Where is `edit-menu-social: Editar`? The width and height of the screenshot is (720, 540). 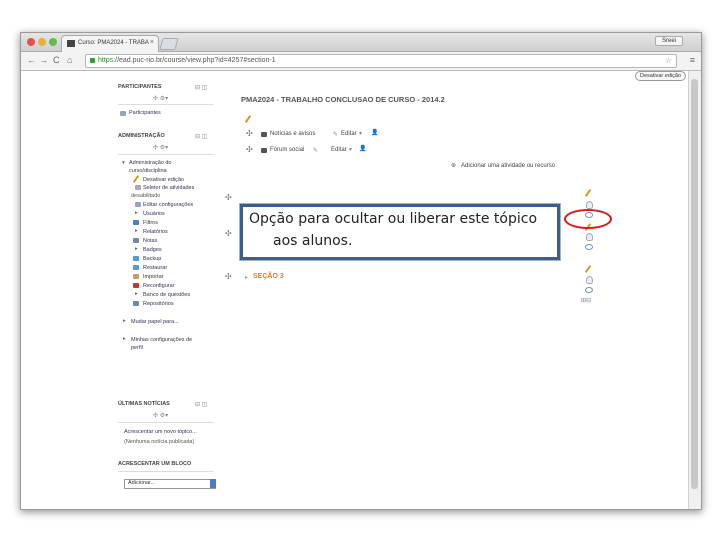
edit-menu-social: Editar is located at coordinates (339, 150).